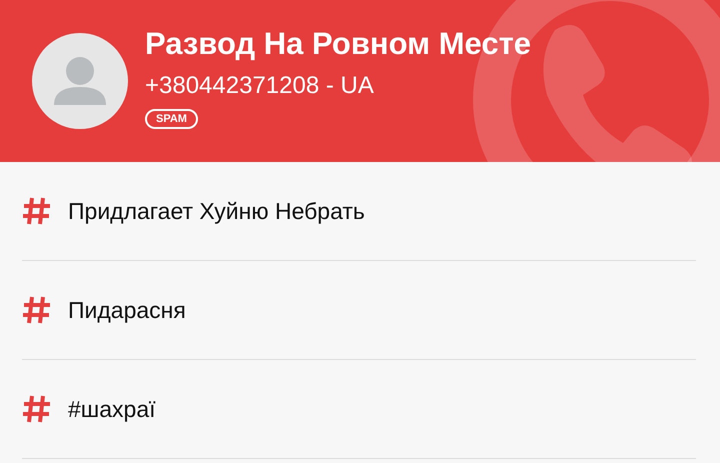 This screenshot has height=463, width=720. What do you see at coordinates (338, 44) in the screenshot?
I see `caller-name: Развод На Ровном Месте` at bounding box center [338, 44].